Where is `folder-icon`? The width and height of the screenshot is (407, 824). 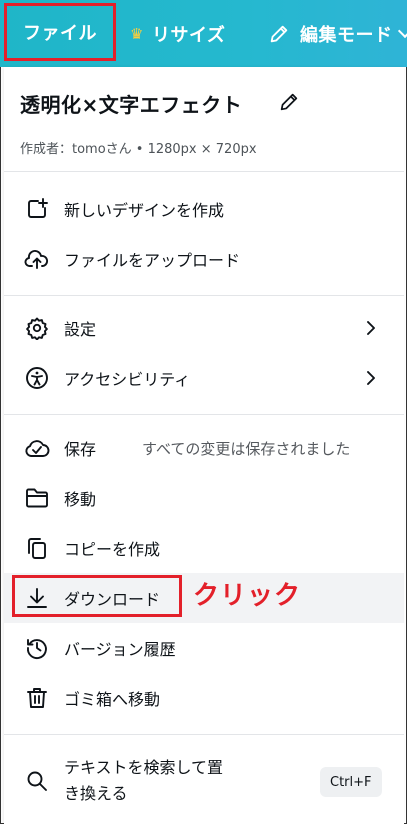 folder-icon is located at coordinates (37, 498).